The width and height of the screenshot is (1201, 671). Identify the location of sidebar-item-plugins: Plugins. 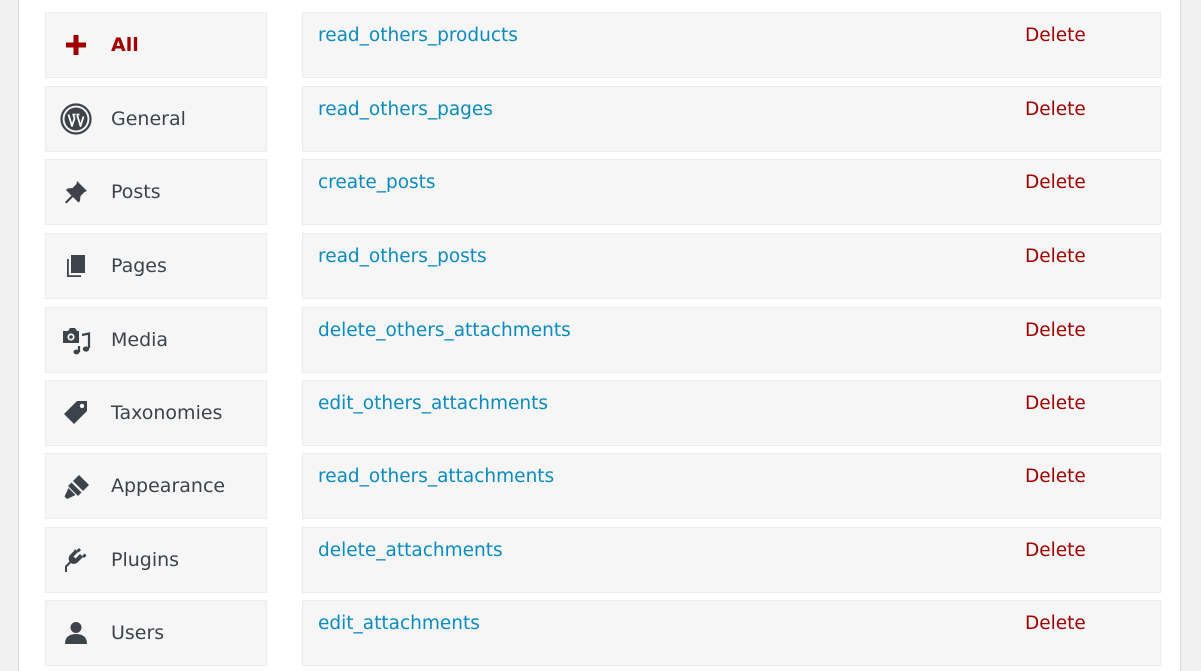
(156, 560).